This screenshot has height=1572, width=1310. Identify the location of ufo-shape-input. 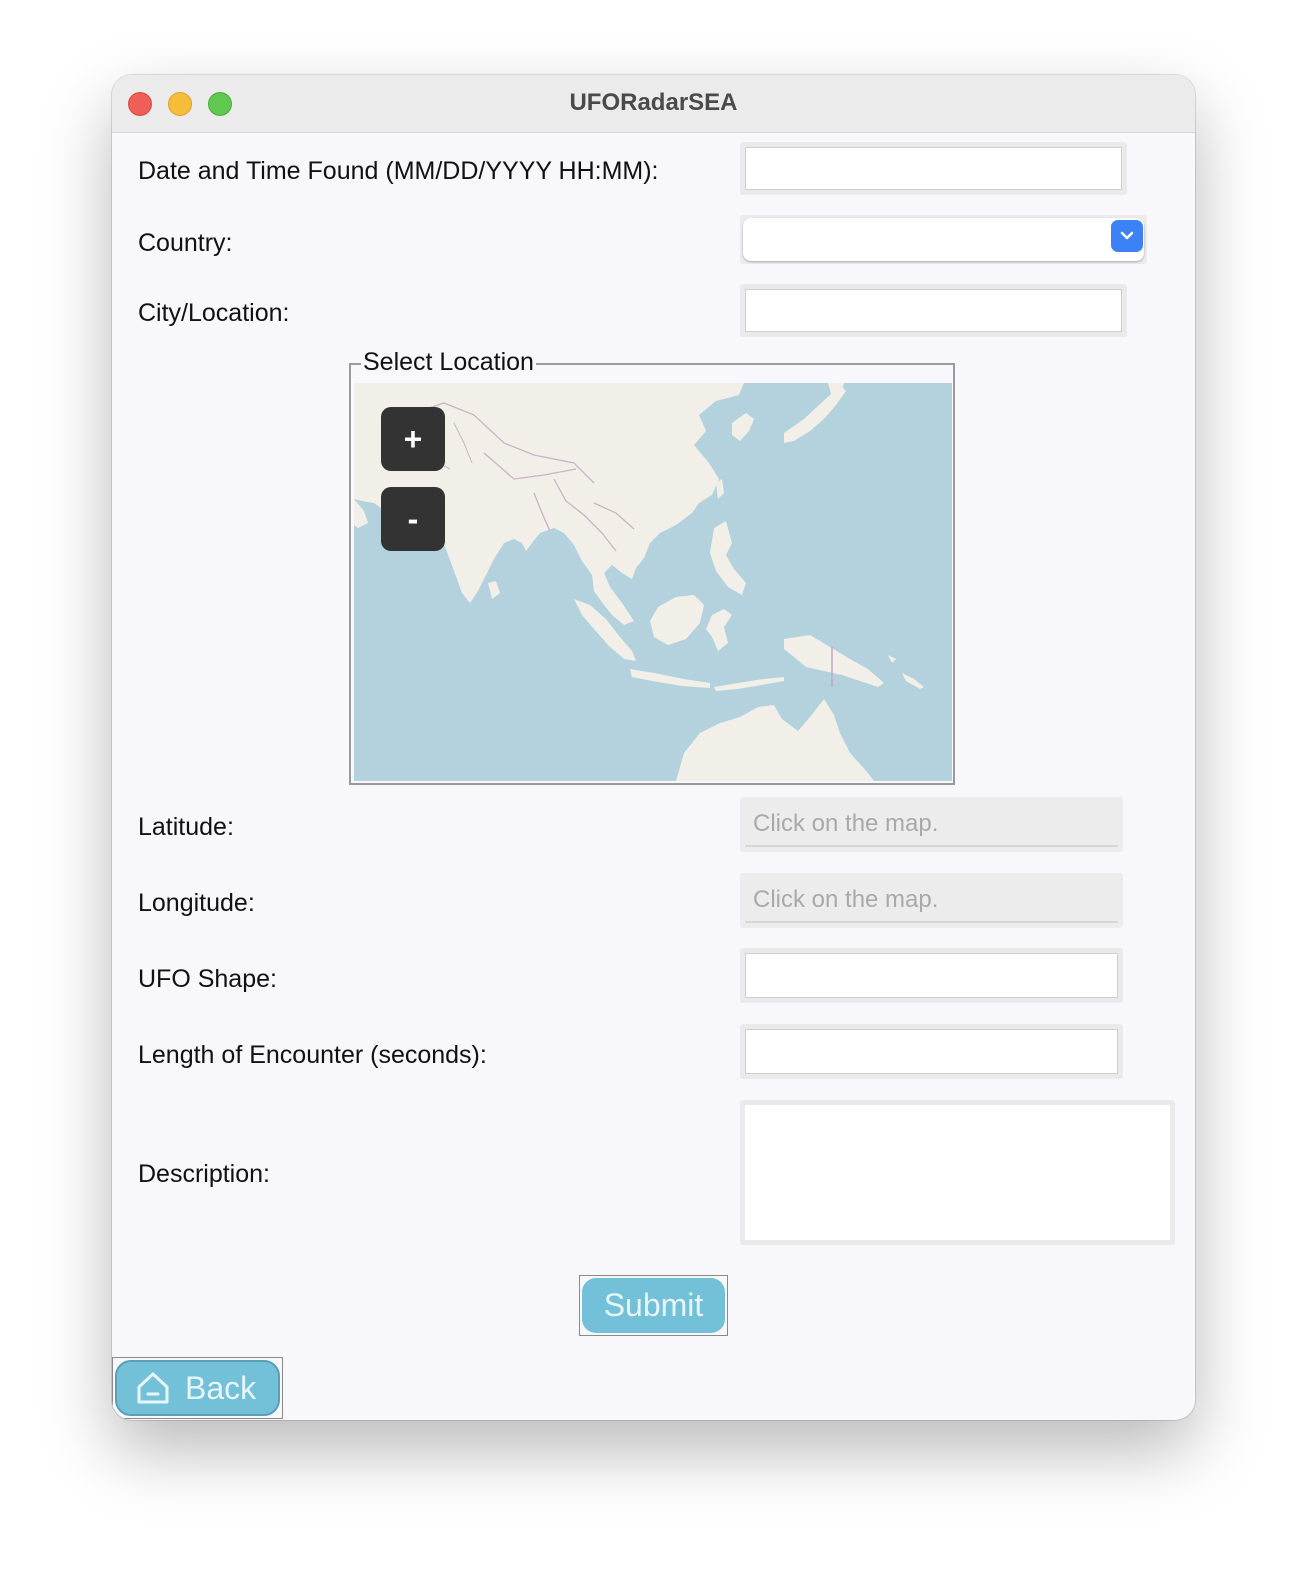
(931, 975).